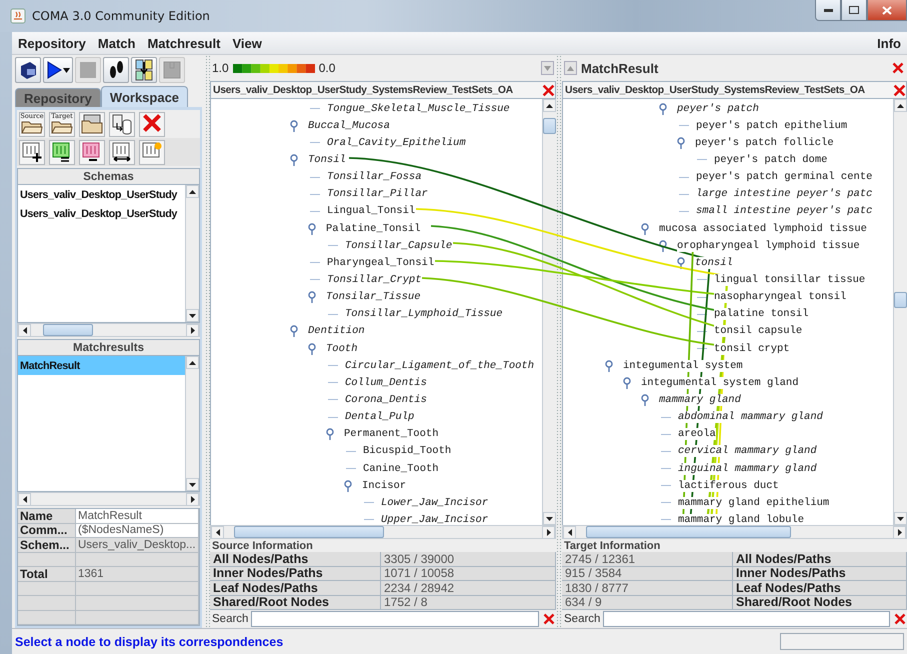 Image resolution: width=907 pixels, height=654 pixels. Describe the element at coordinates (771, 160) in the screenshot. I see `tree-node: peyer's patch dome` at that location.